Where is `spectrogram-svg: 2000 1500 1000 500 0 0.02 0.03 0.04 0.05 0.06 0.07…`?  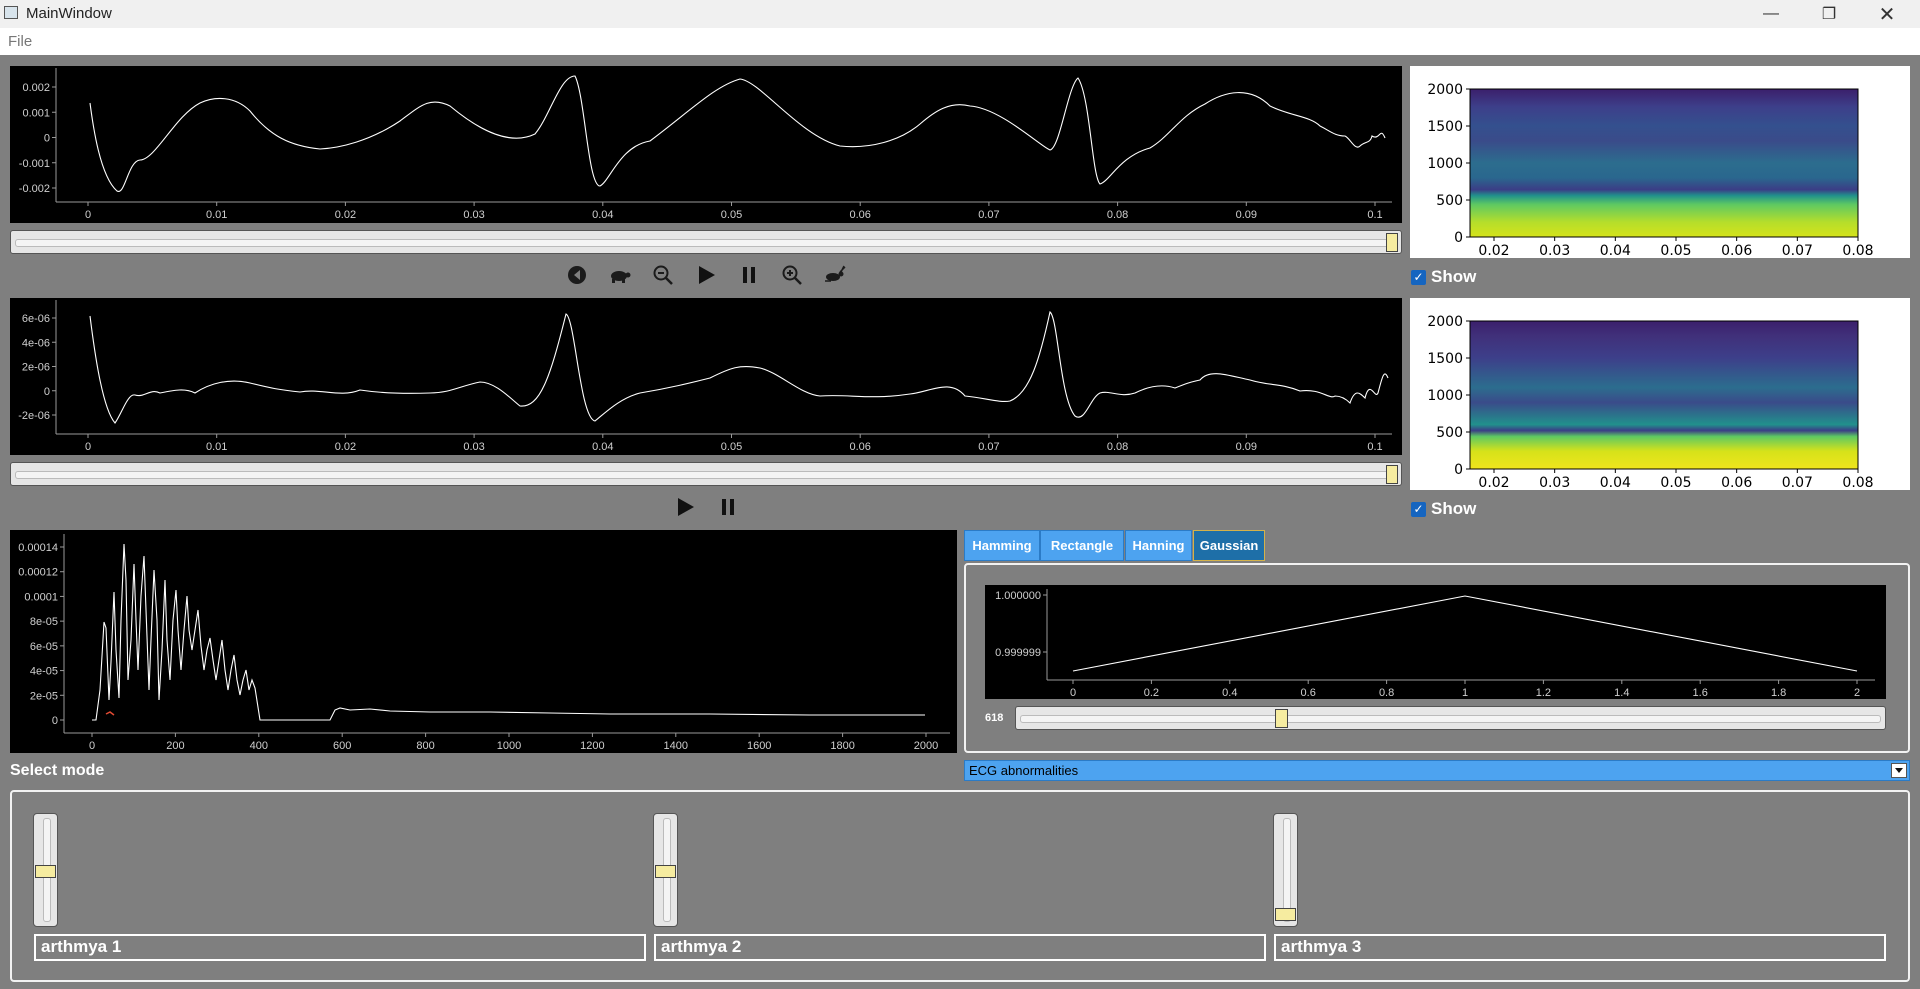
spectrogram-svg: 2000 1500 1000 500 0 0.02 0.03 0.04 0.05 0.06 0.07… is located at coordinates (1650, 402).